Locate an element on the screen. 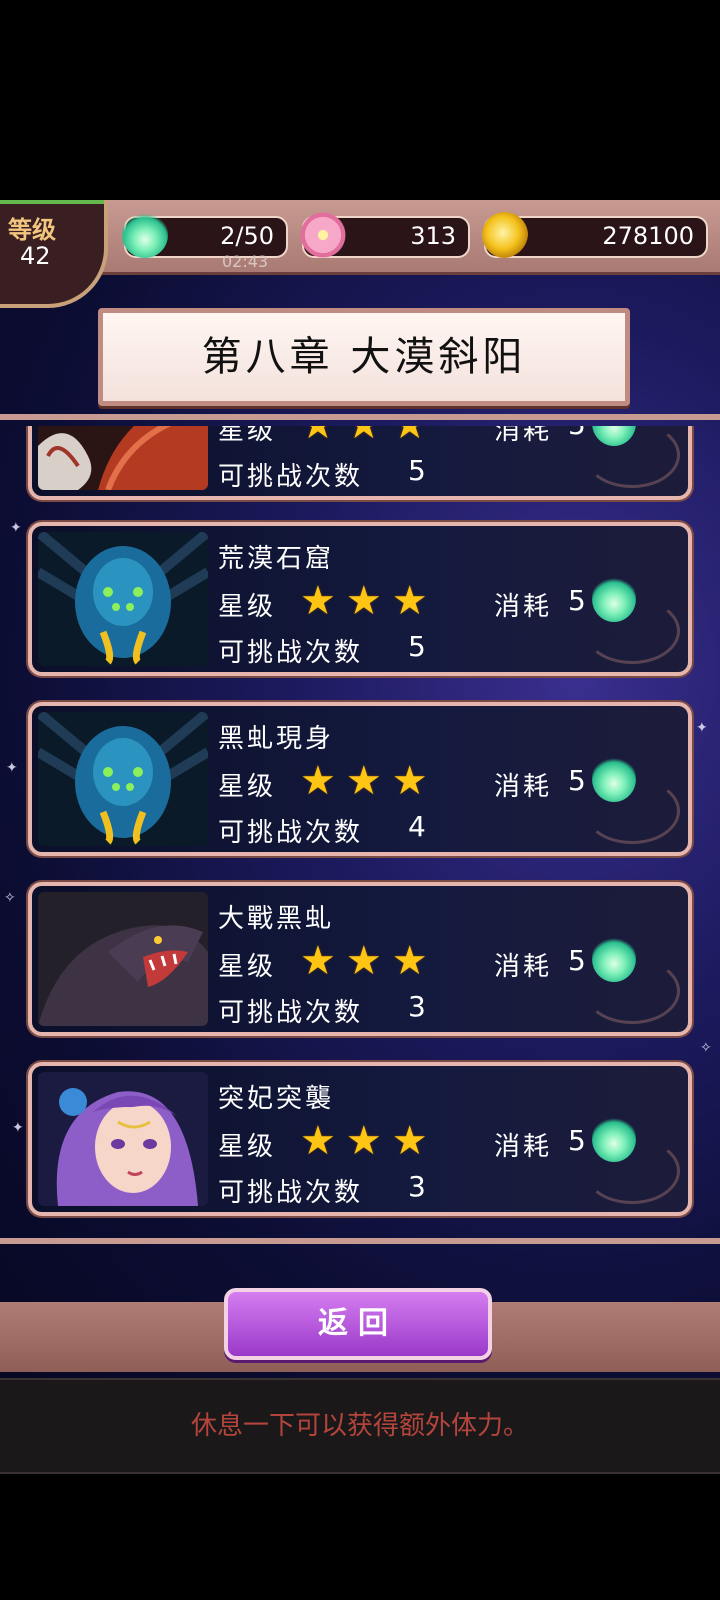  level-label: 等级 is located at coordinates (32, 230).